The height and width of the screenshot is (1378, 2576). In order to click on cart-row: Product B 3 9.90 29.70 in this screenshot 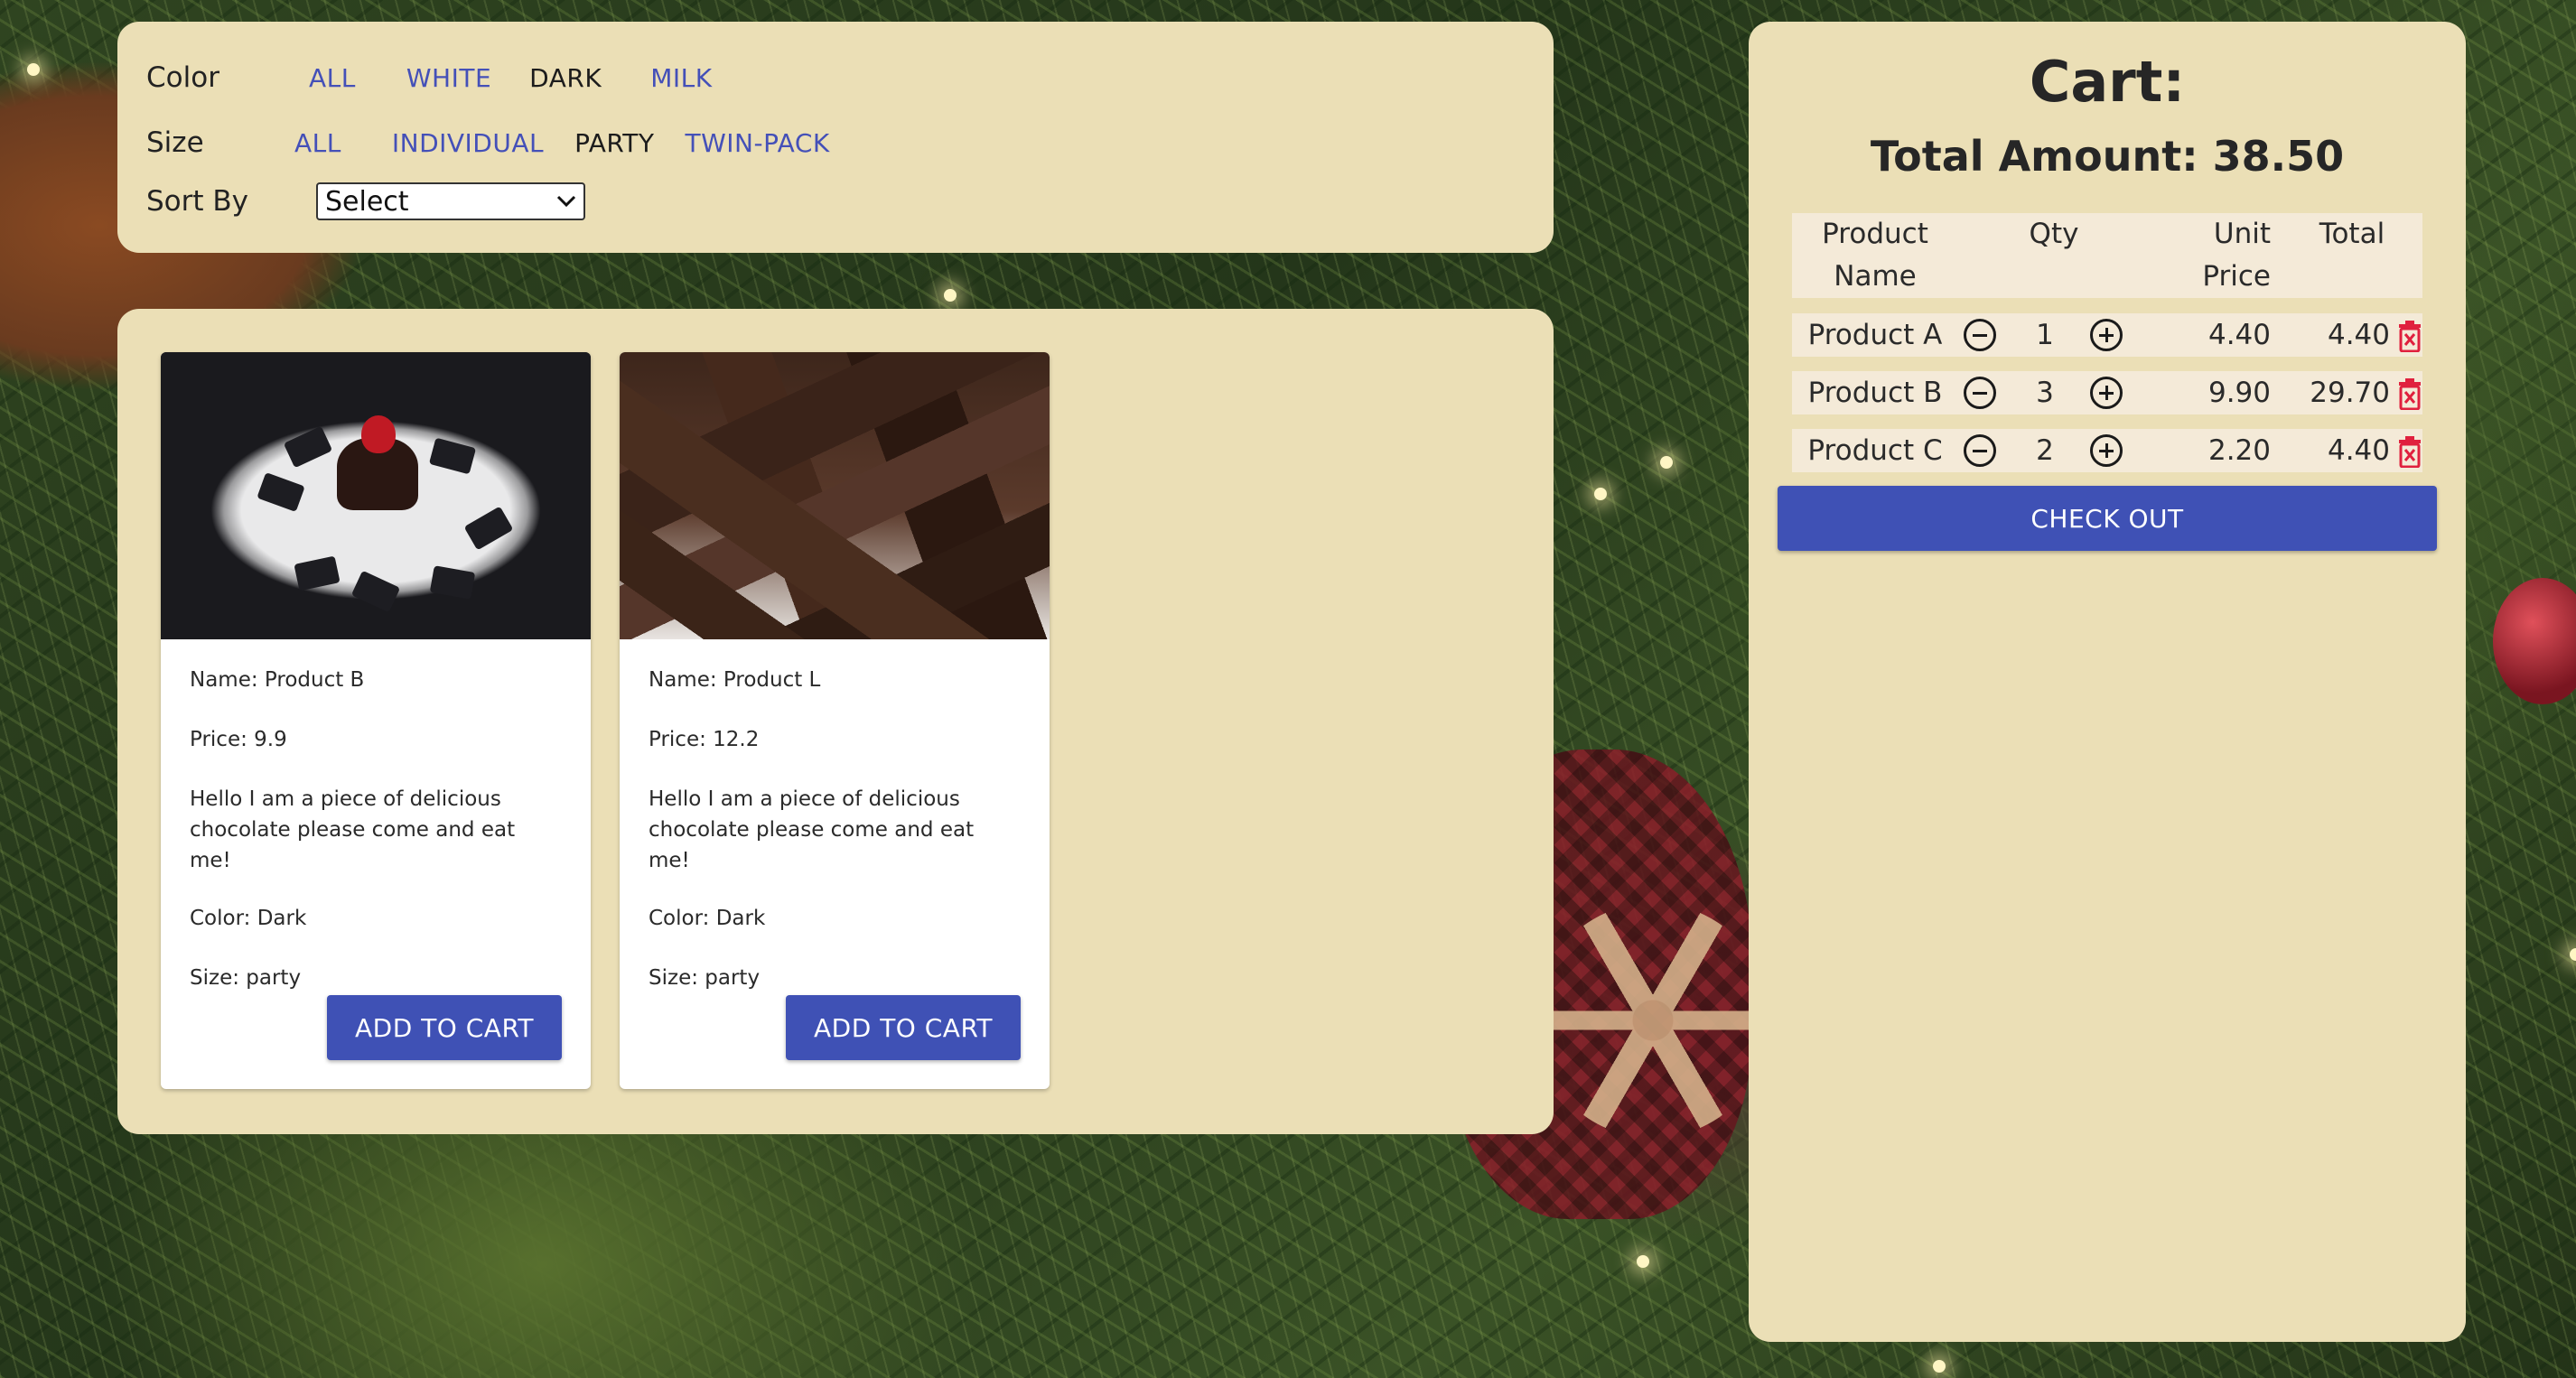, I will do `click(2107, 392)`.